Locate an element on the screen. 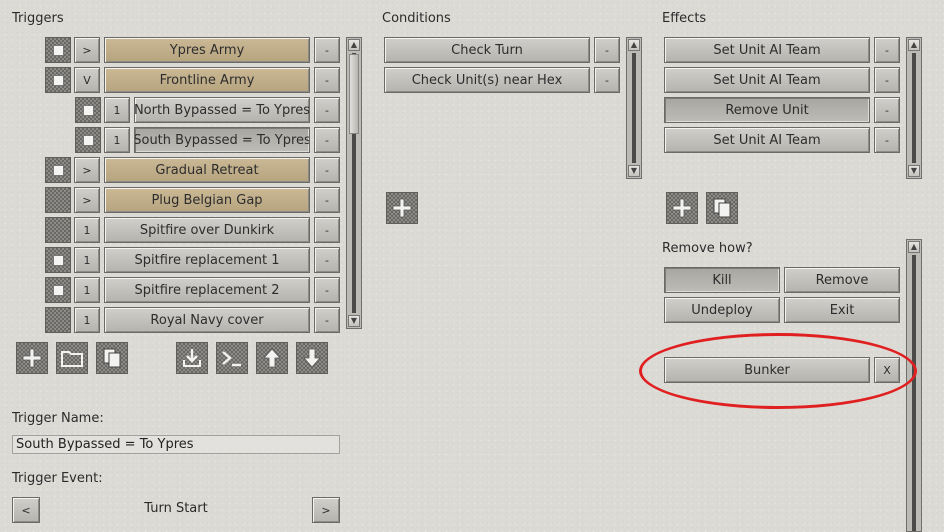  arrow-up-icon is located at coordinates (272, 358).